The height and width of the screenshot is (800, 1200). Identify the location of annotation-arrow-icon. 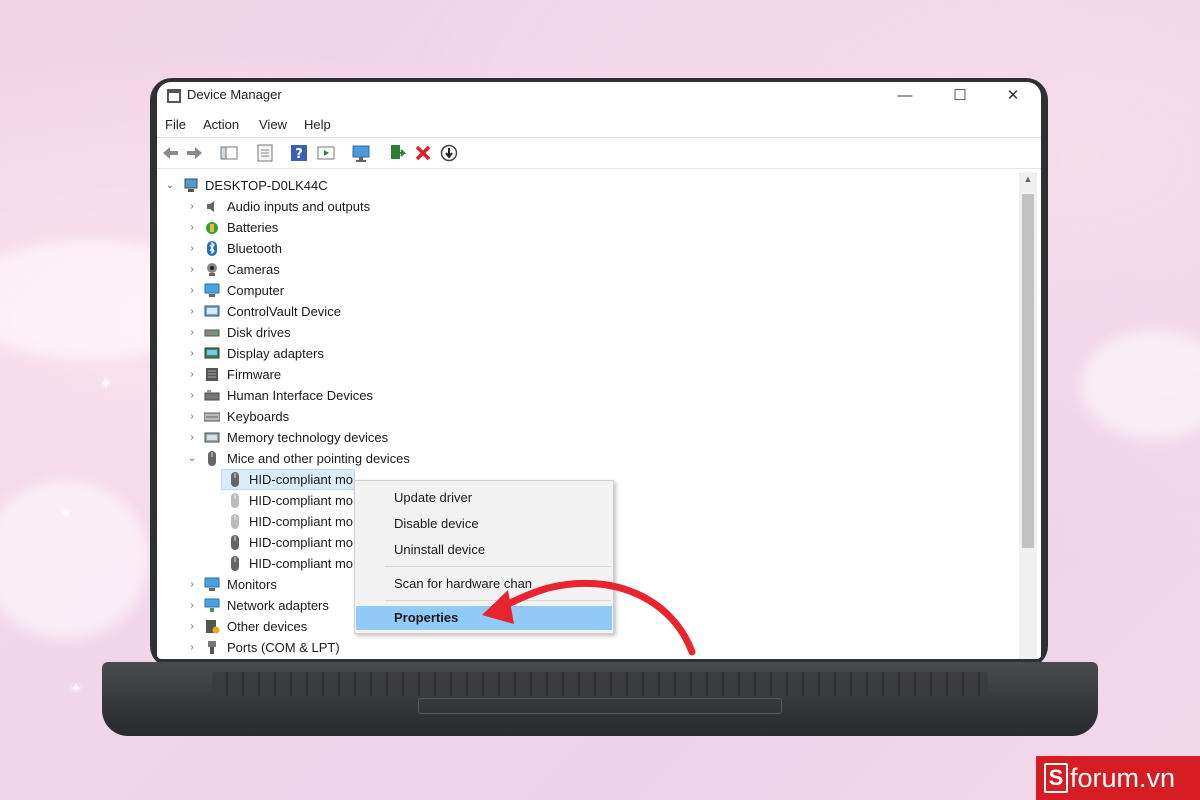
(589, 617).